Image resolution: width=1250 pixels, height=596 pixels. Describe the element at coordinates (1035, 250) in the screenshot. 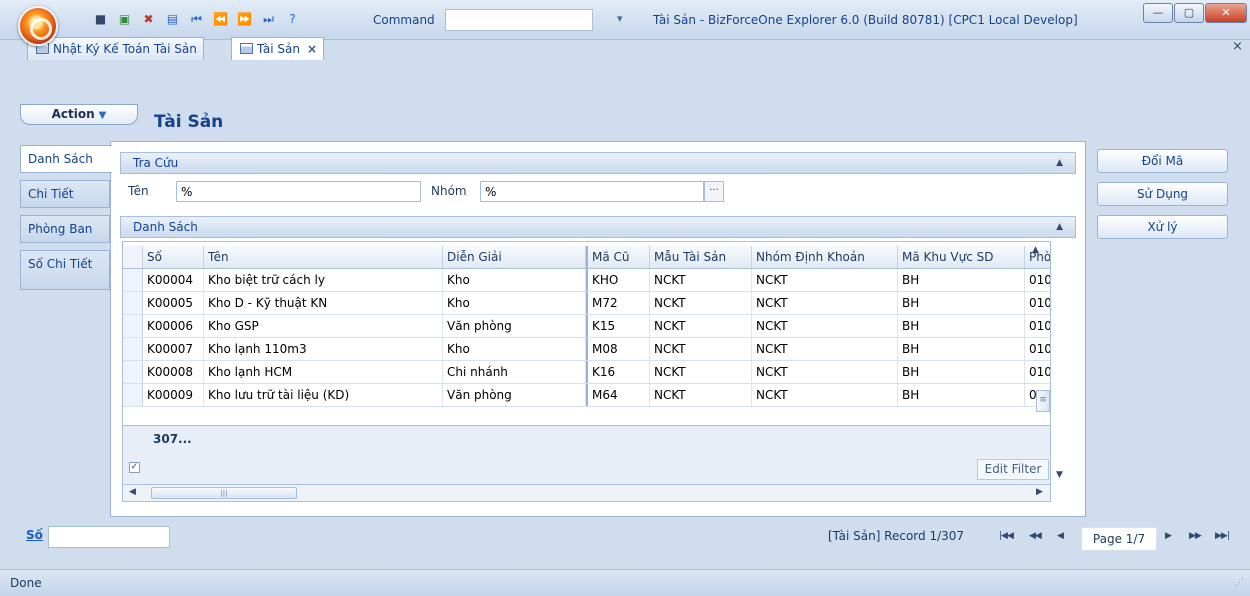

I see `scroll-up-icon: ▲` at that location.